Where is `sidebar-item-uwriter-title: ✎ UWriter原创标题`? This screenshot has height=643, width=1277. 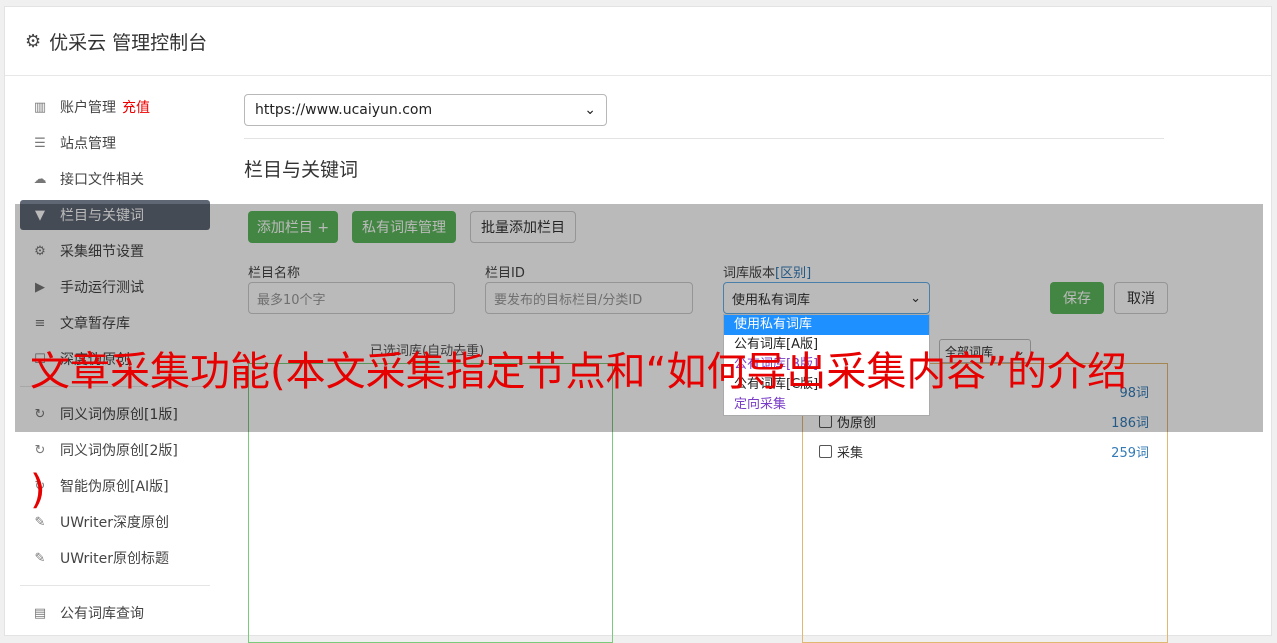
sidebar-item-uwriter-title: ✎ UWriter原创标题 is located at coordinates (115, 558).